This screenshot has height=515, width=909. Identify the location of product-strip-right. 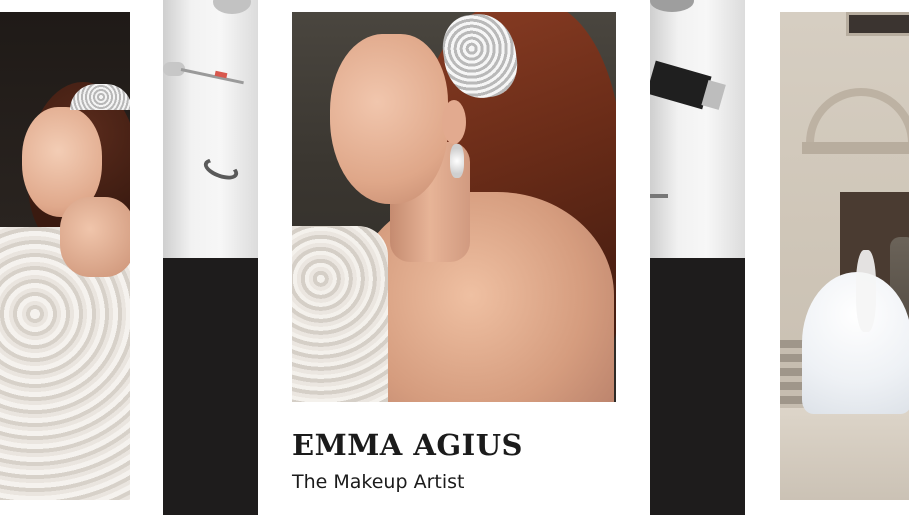
(697, 257).